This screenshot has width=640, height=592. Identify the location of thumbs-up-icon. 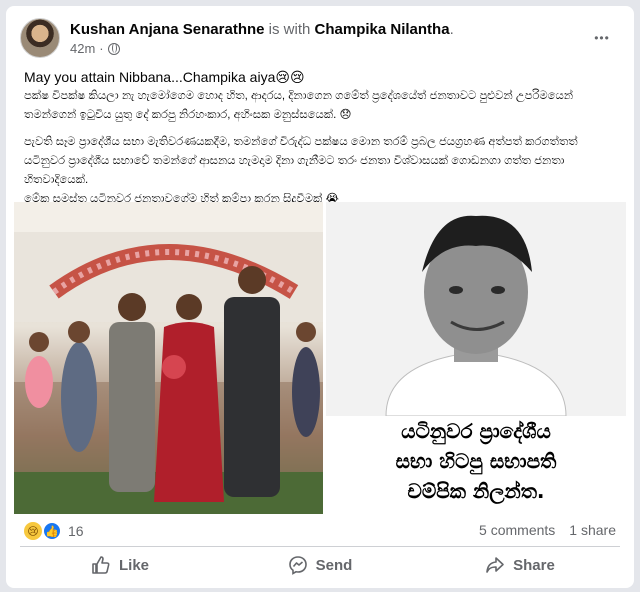
(101, 565).